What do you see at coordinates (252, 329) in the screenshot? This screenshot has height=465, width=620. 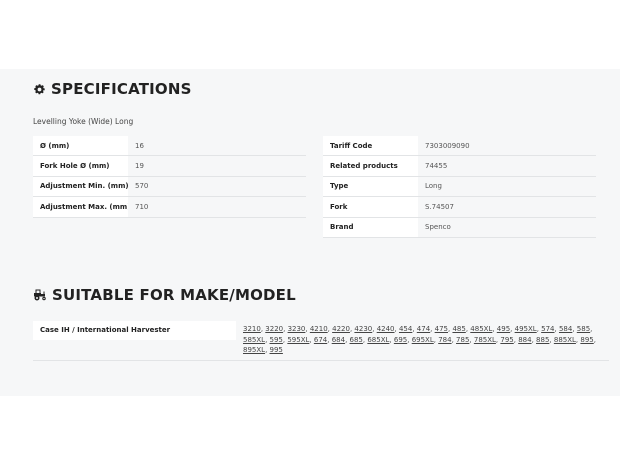 I see `model-link: 3210` at bounding box center [252, 329].